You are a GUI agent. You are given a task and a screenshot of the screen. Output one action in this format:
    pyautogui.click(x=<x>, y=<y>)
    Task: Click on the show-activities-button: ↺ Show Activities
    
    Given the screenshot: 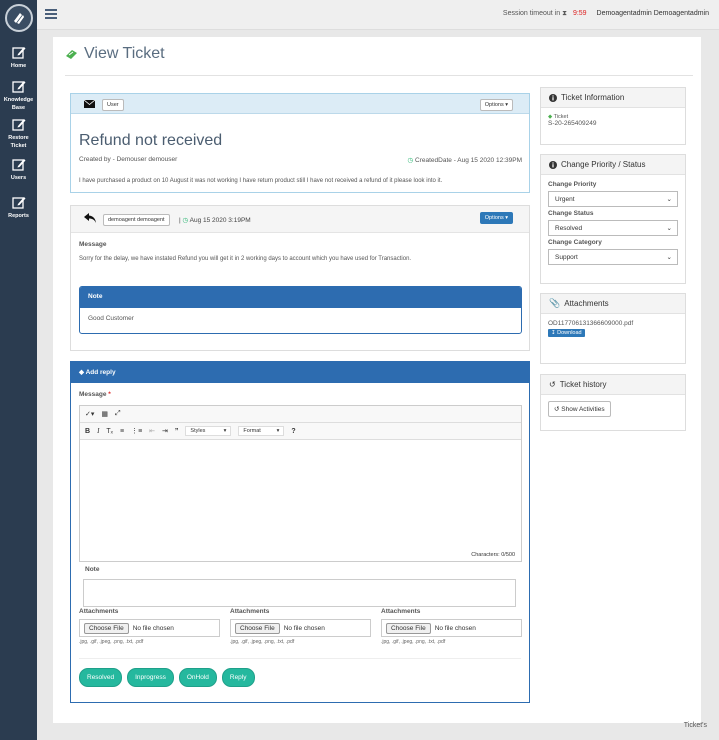 What is the action you would take?
    pyautogui.click(x=579, y=409)
    